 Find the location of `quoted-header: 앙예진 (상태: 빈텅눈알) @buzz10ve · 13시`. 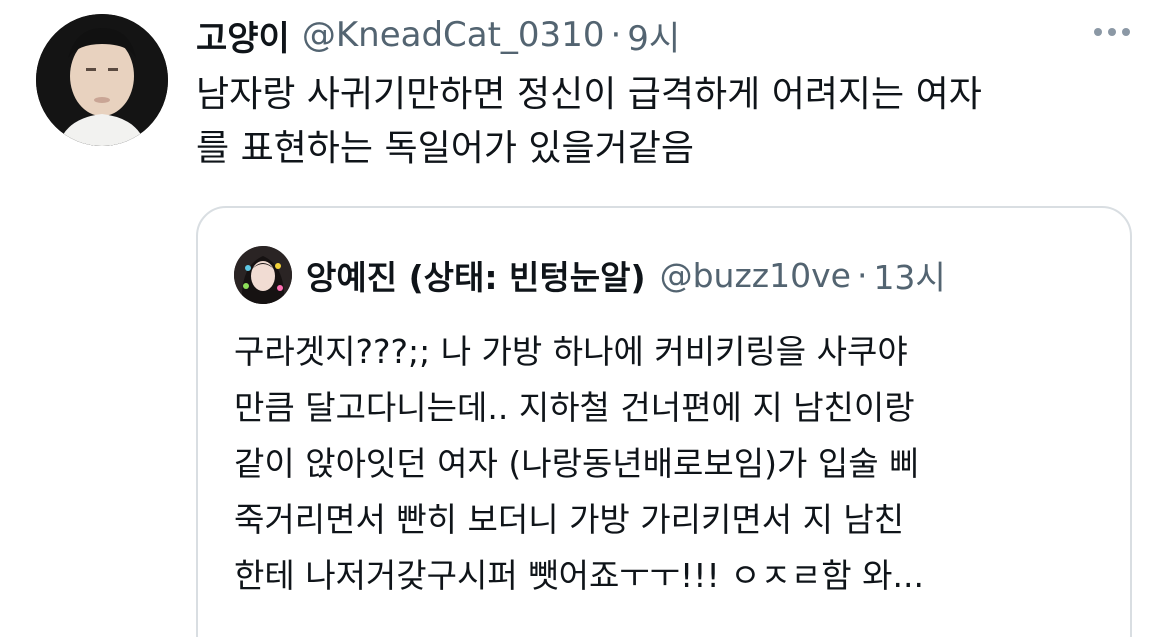

quoted-header: 앙예진 (상태: 빈텅눈알) @buzz10ve · 13시 is located at coordinates (626, 275).